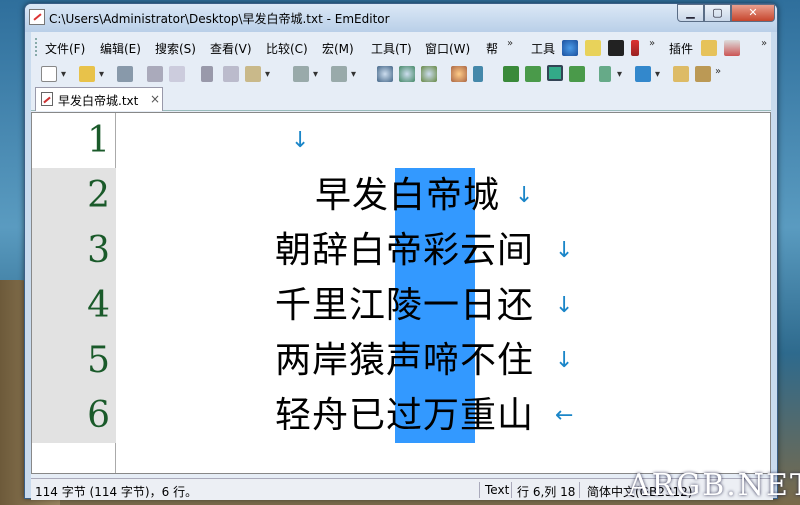  Describe the element at coordinates (74, 195) in the screenshot. I see `line-number: 2` at that location.